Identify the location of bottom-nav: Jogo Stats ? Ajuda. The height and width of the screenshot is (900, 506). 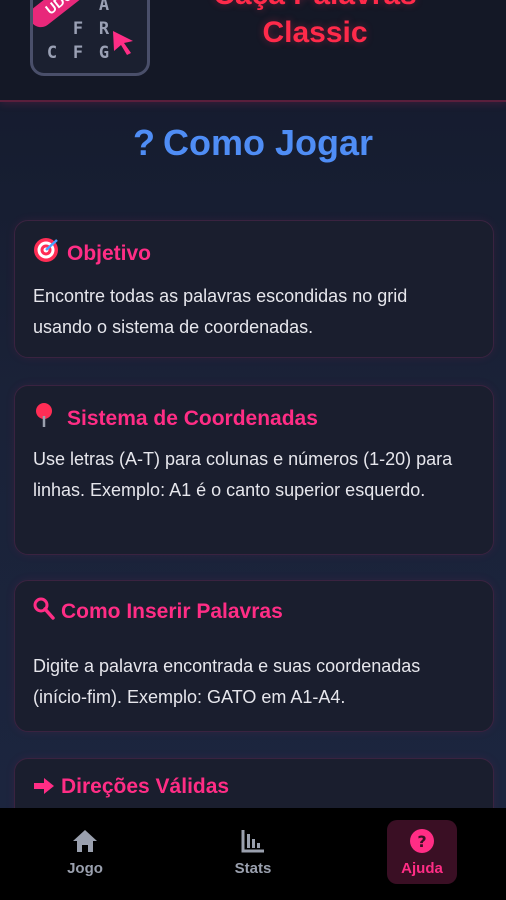
(253, 854).